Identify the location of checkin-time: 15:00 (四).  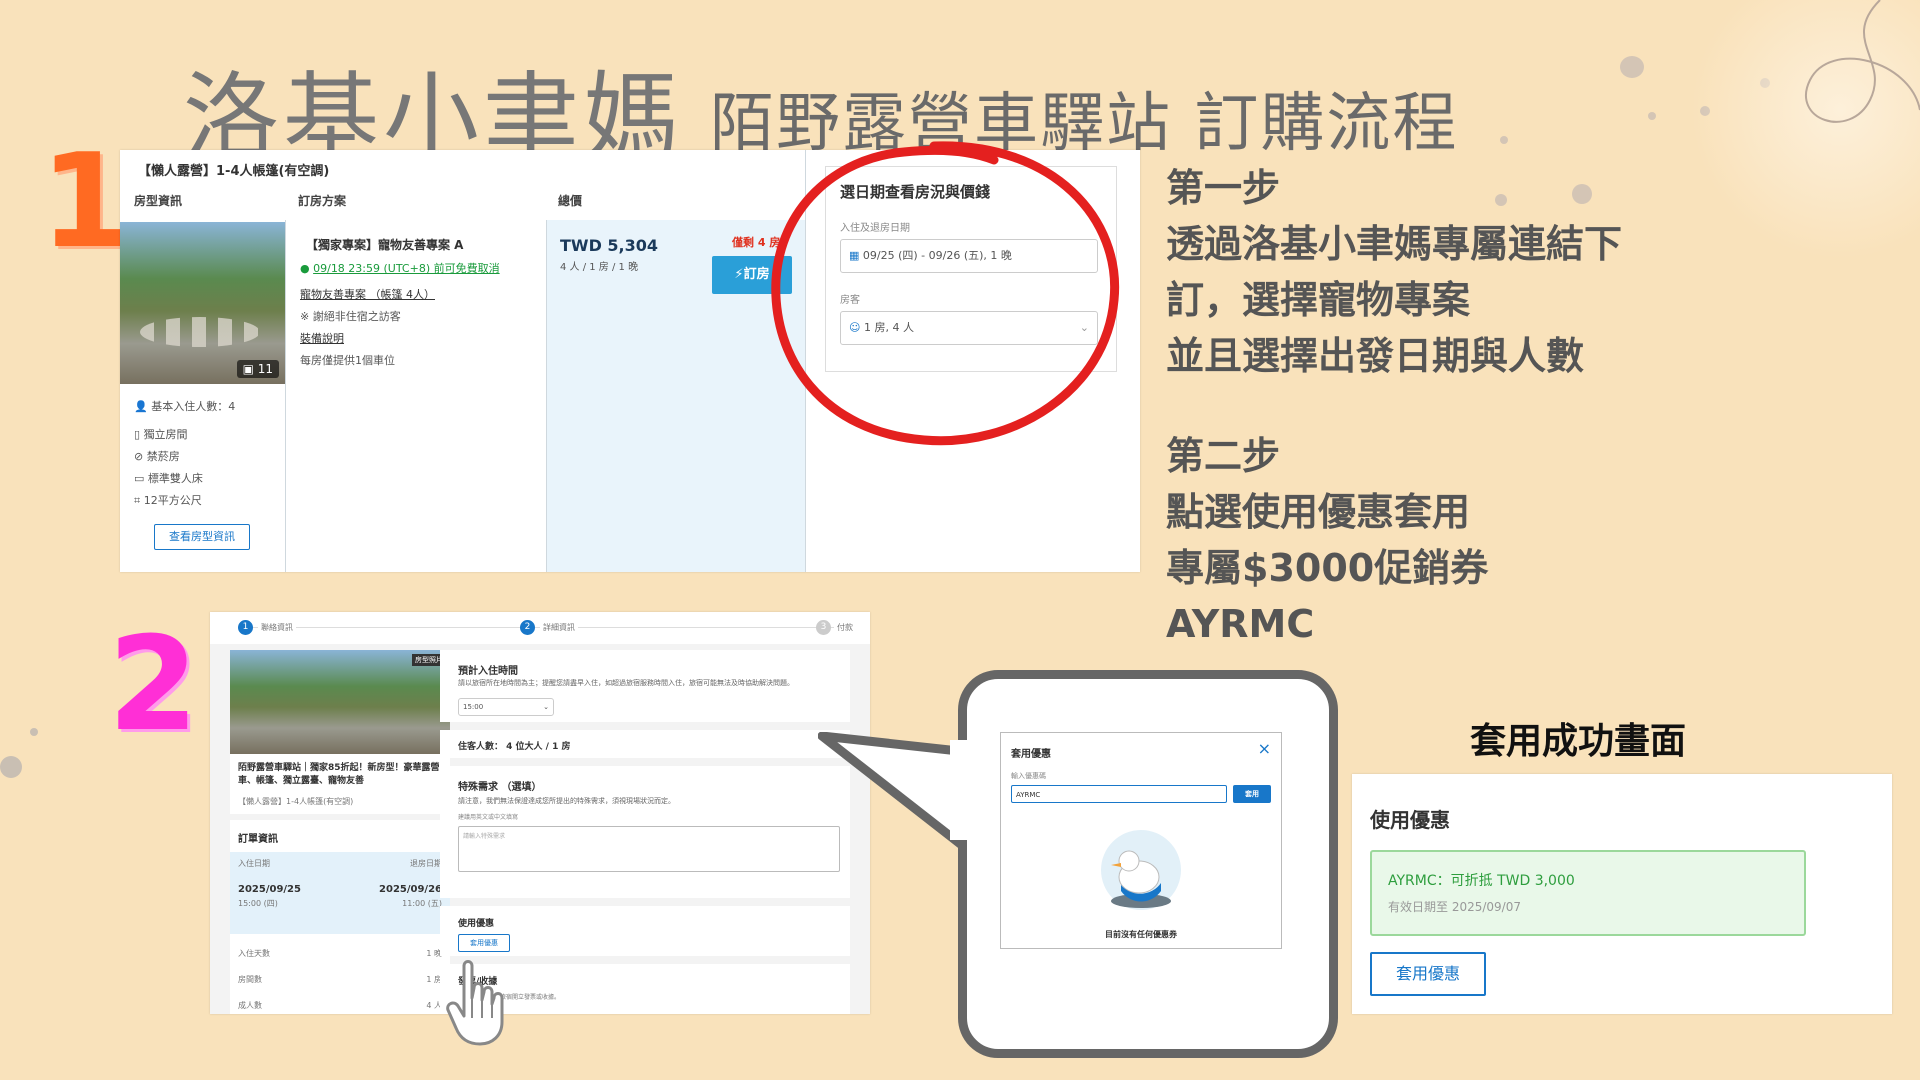
(258, 903).